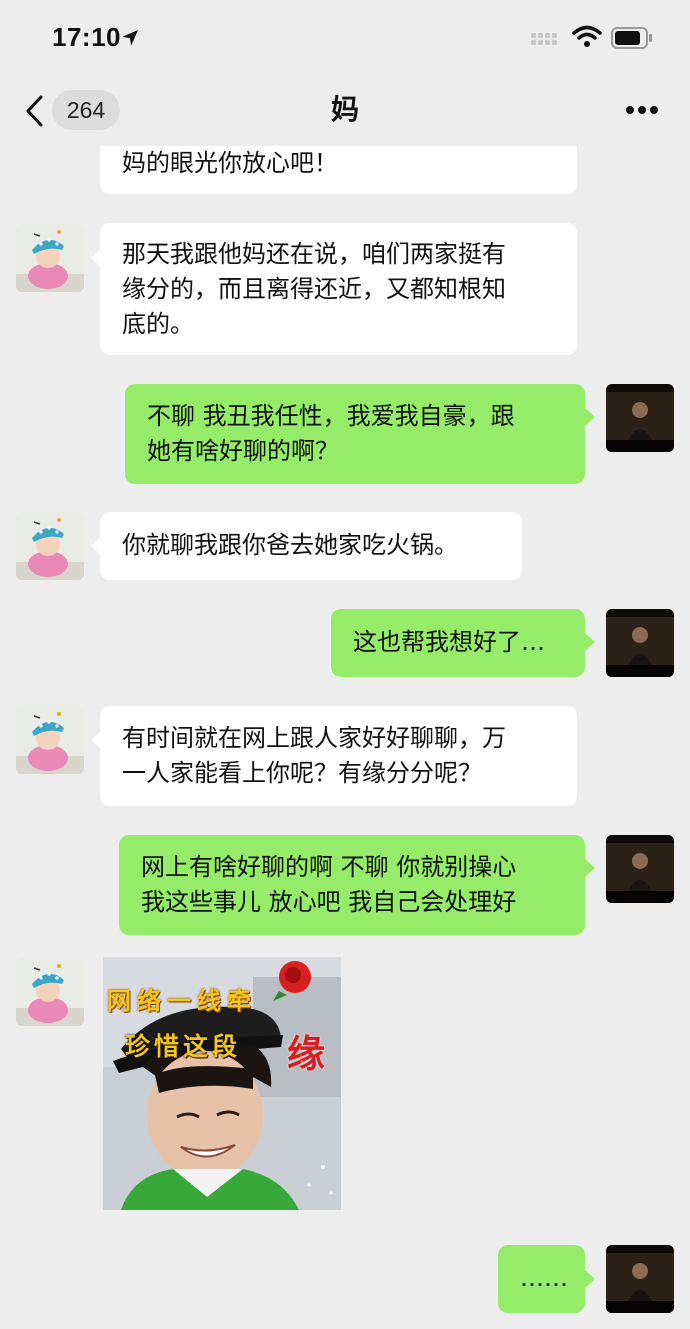 The width and height of the screenshot is (690, 1329). I want to click on message-bubble: 那天我跟他妈还在说，咱们两家挺有 缘分的，而且离得还近，又都知根知 底的。, so click(338, 289).